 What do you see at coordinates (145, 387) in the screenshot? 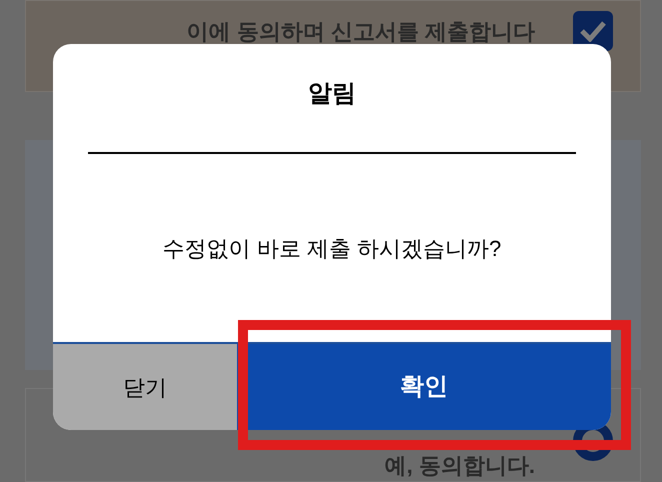
I see `close-button: 닫기` at bounding box center [145, 387].